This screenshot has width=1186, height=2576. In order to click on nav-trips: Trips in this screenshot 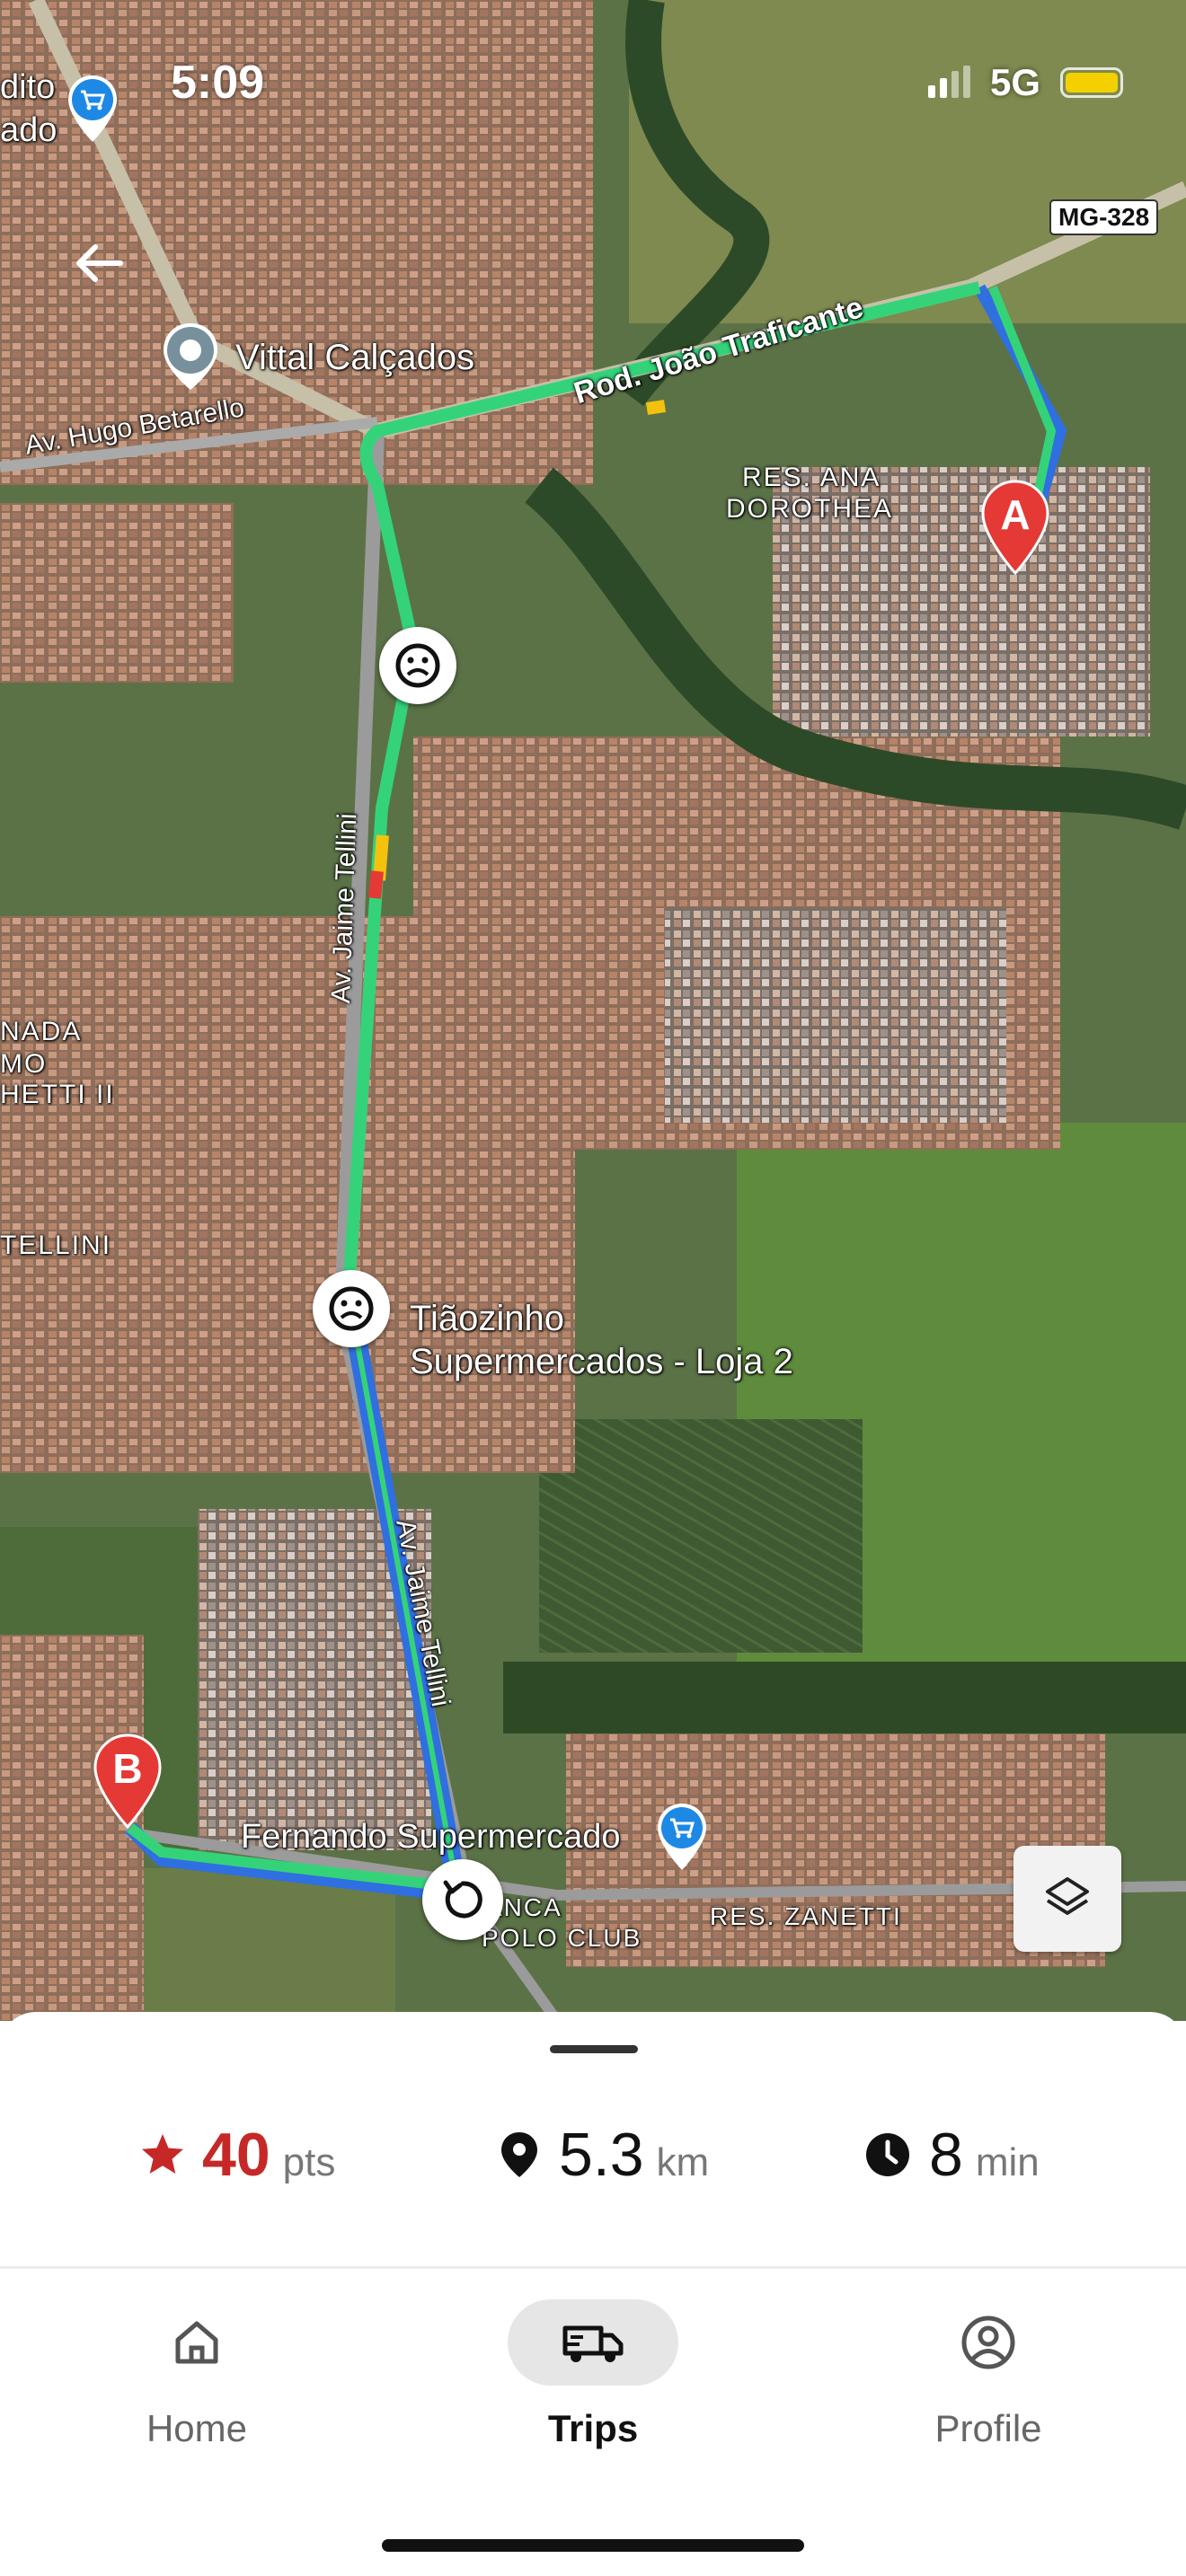, I will do `click(593, 2375)`.